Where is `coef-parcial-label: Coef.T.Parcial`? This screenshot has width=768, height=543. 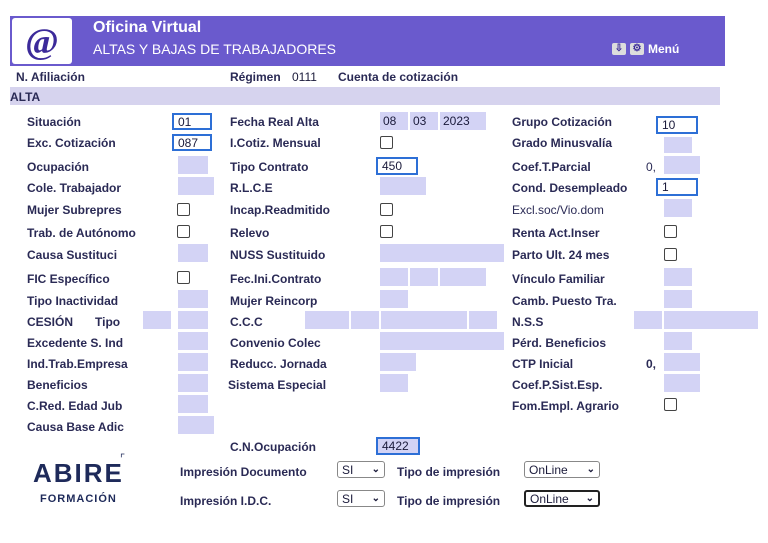 coef-parcial-label: Coef.T.Parcial is located at coordinates (551, 167).